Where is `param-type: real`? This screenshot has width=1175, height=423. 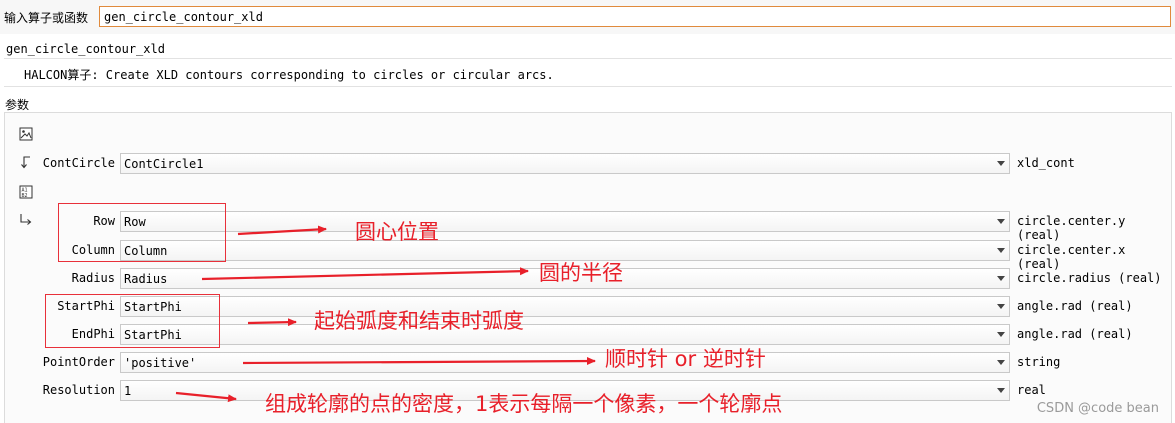
param-type: real is located at coordinates (1031, 390).